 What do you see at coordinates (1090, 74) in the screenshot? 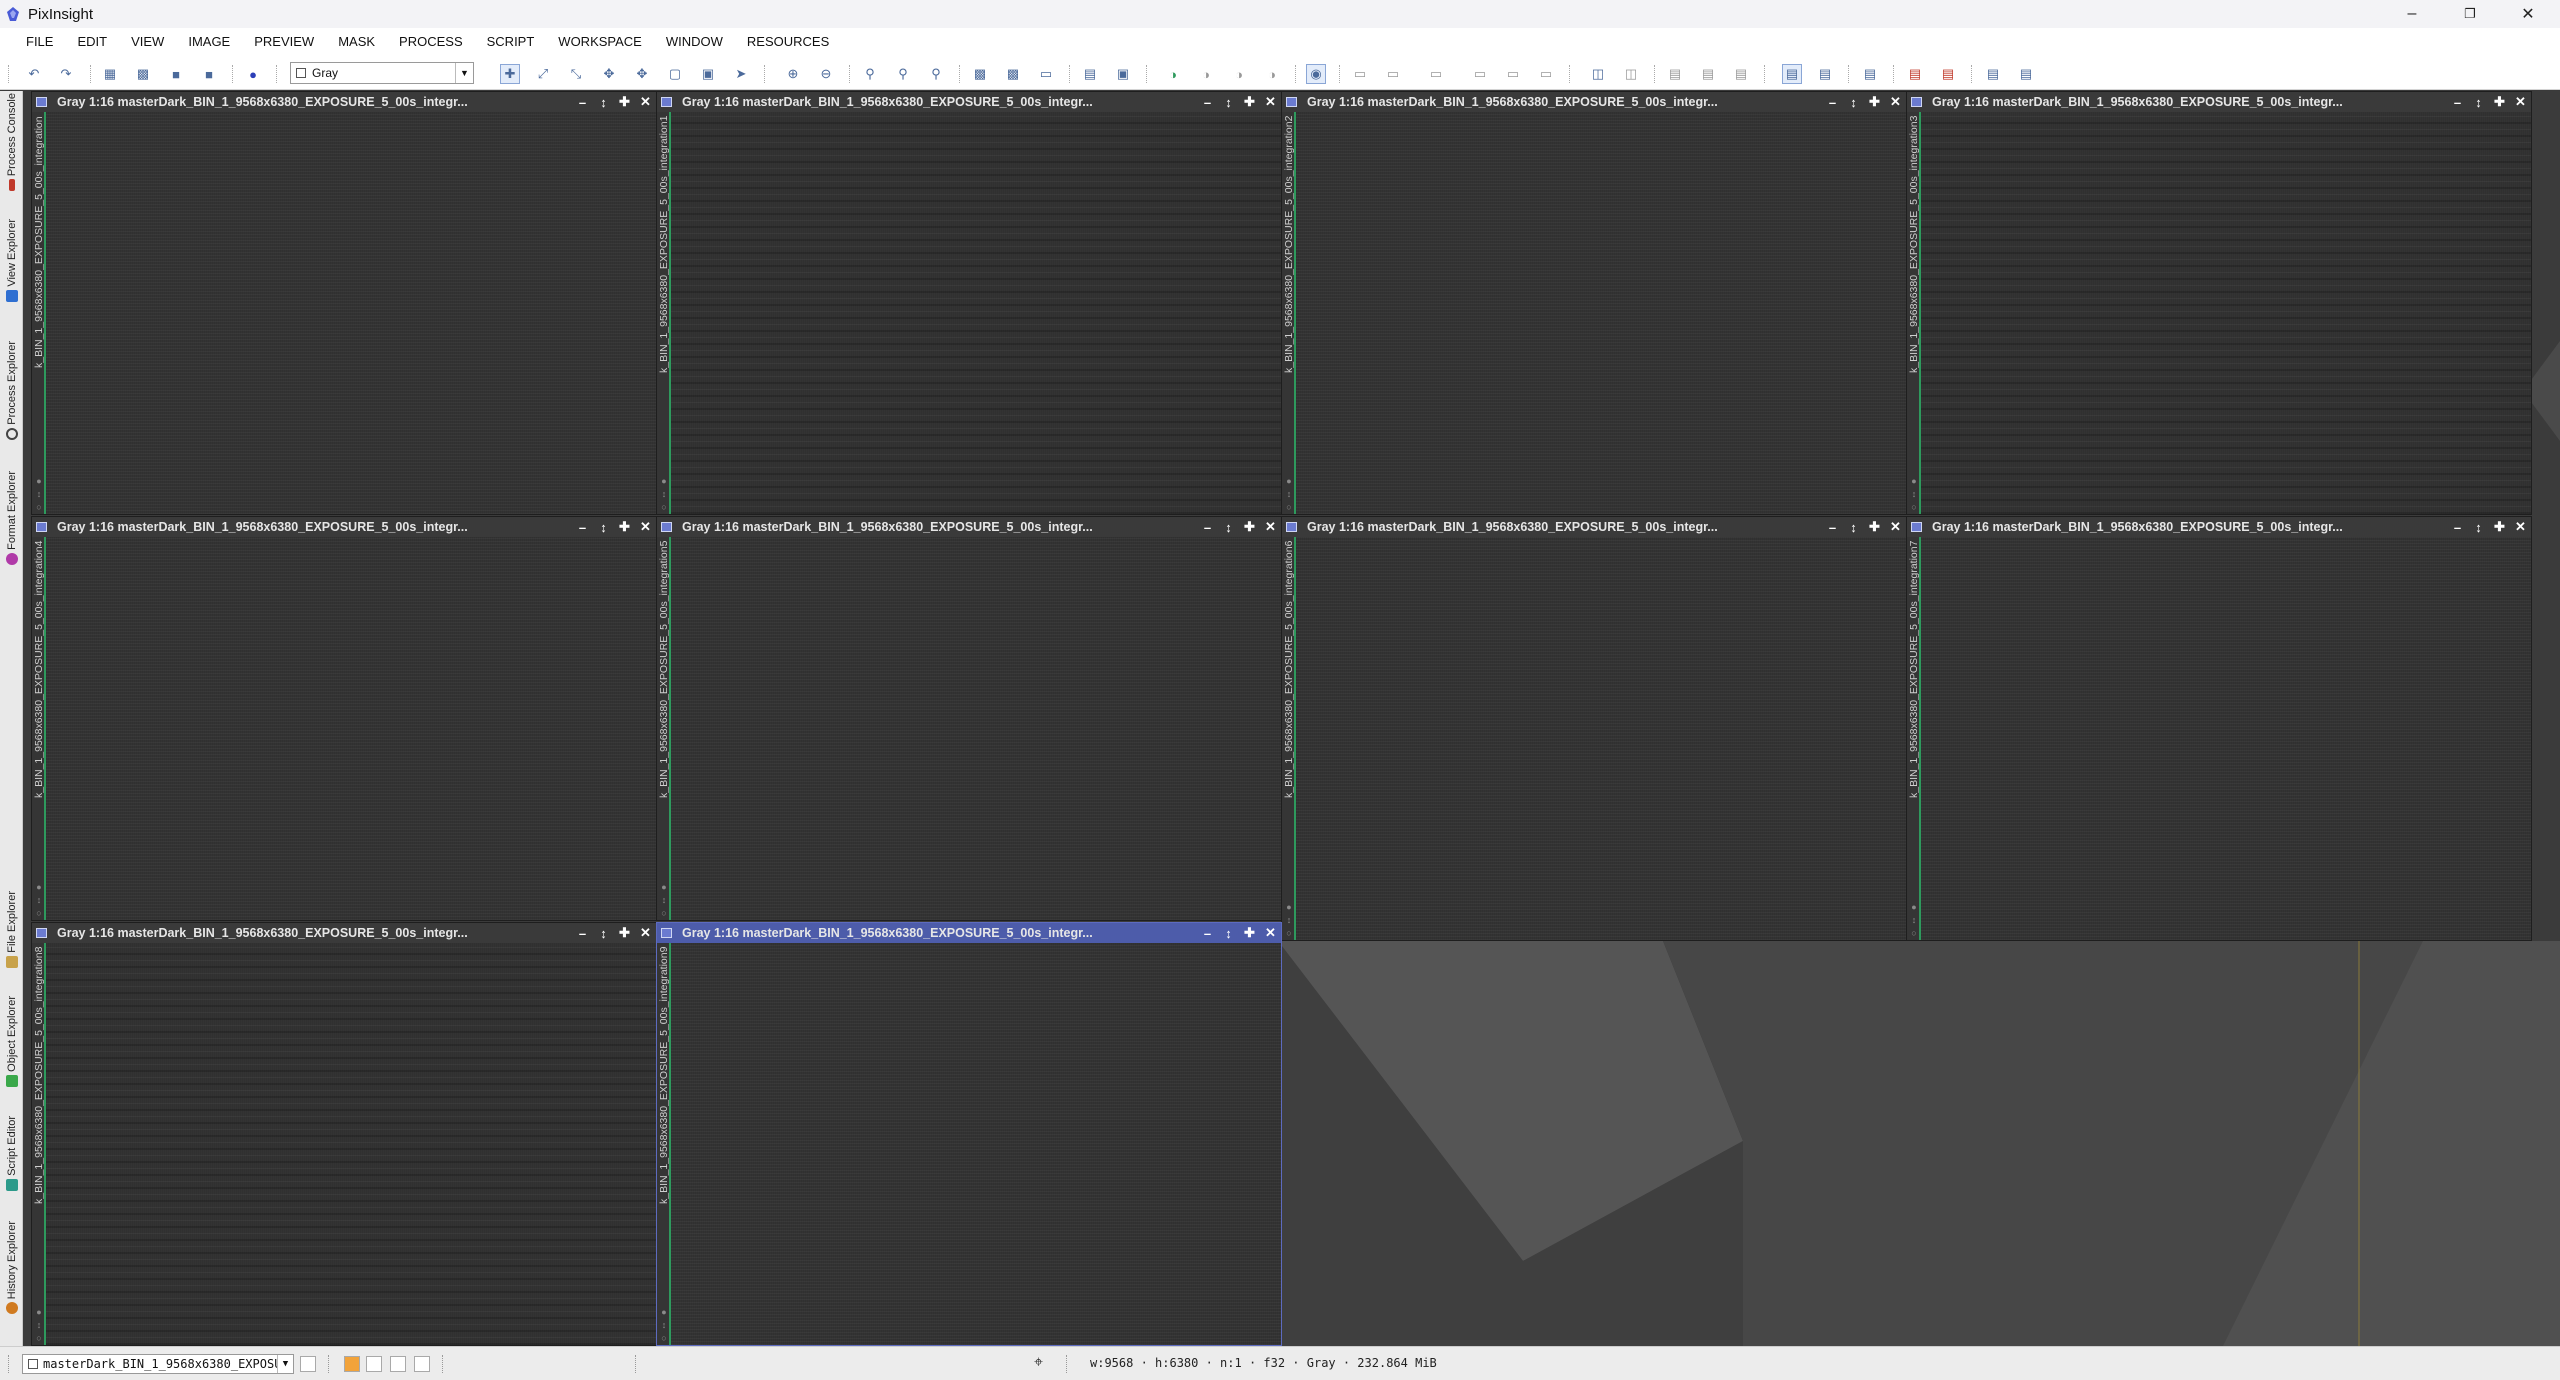
I see `tile-button: ▤` at bounding box center [1090, 74].